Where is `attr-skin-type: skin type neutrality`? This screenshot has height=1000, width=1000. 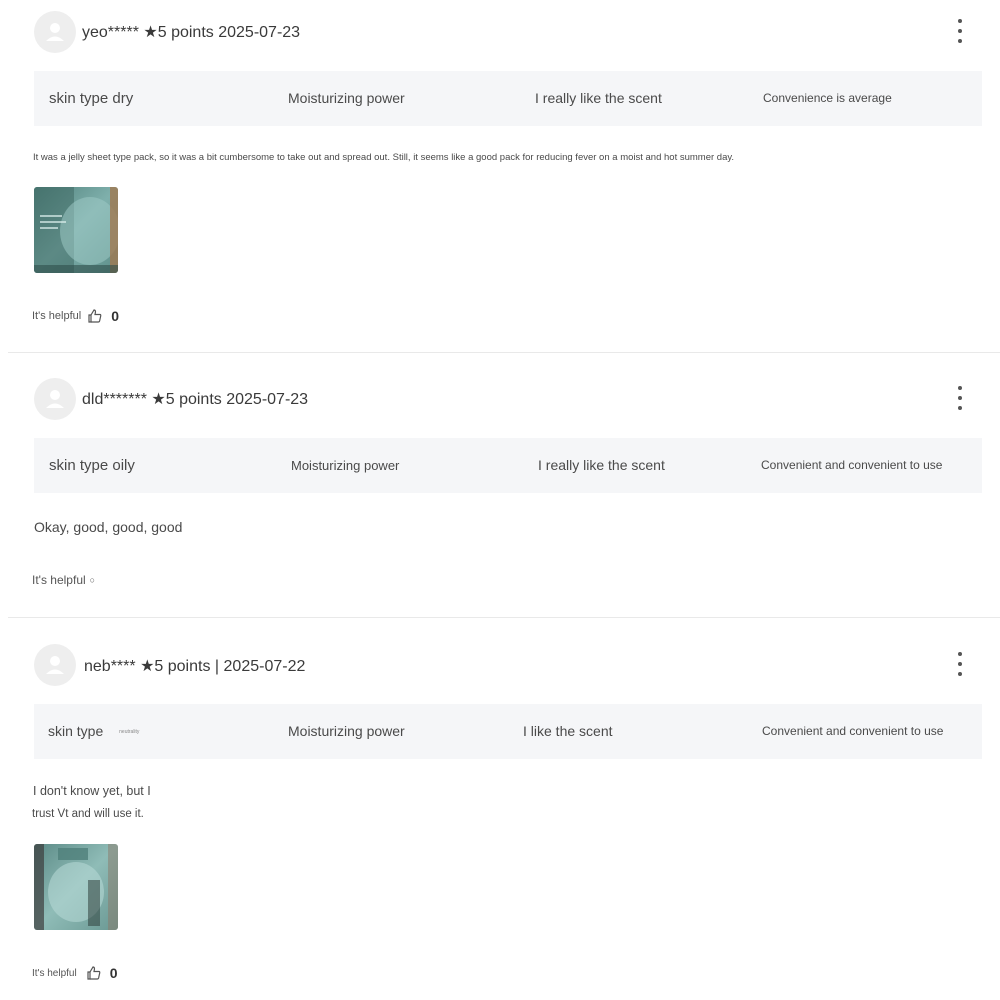 attr-skin-type: skin type neutrality is located at coordinates (93, 731).